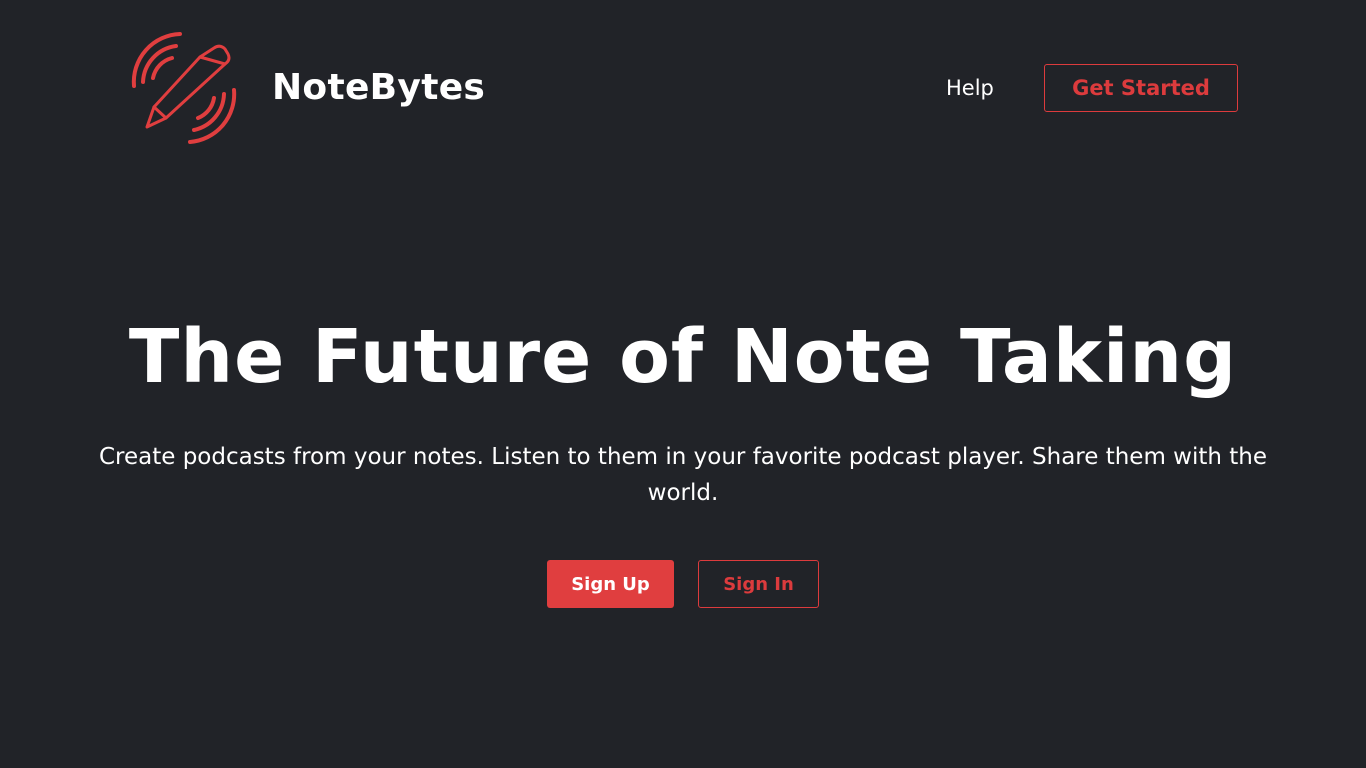 The image size is (1366, 768). I want to click on hero-title: The Future of Note Taking, so click(683, 357).